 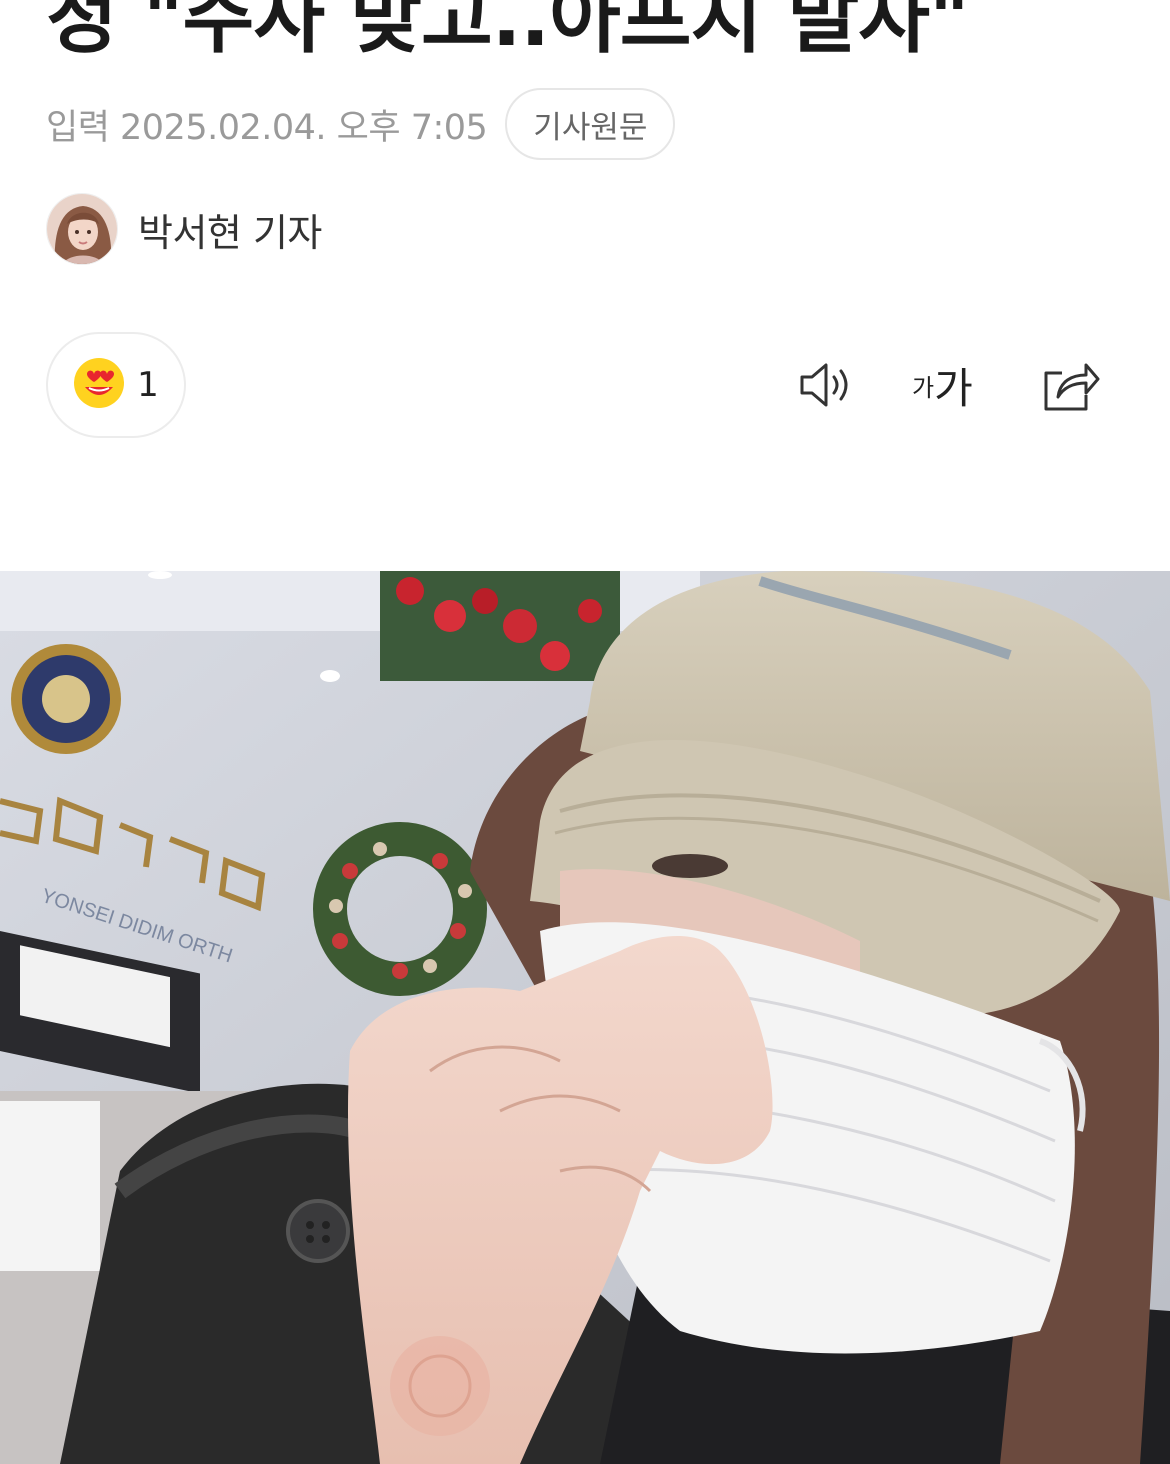 What do you see at coordinates (148, 385) in the screenshot?
I see `reaction-count: 1` at bounding box center [148, 385].